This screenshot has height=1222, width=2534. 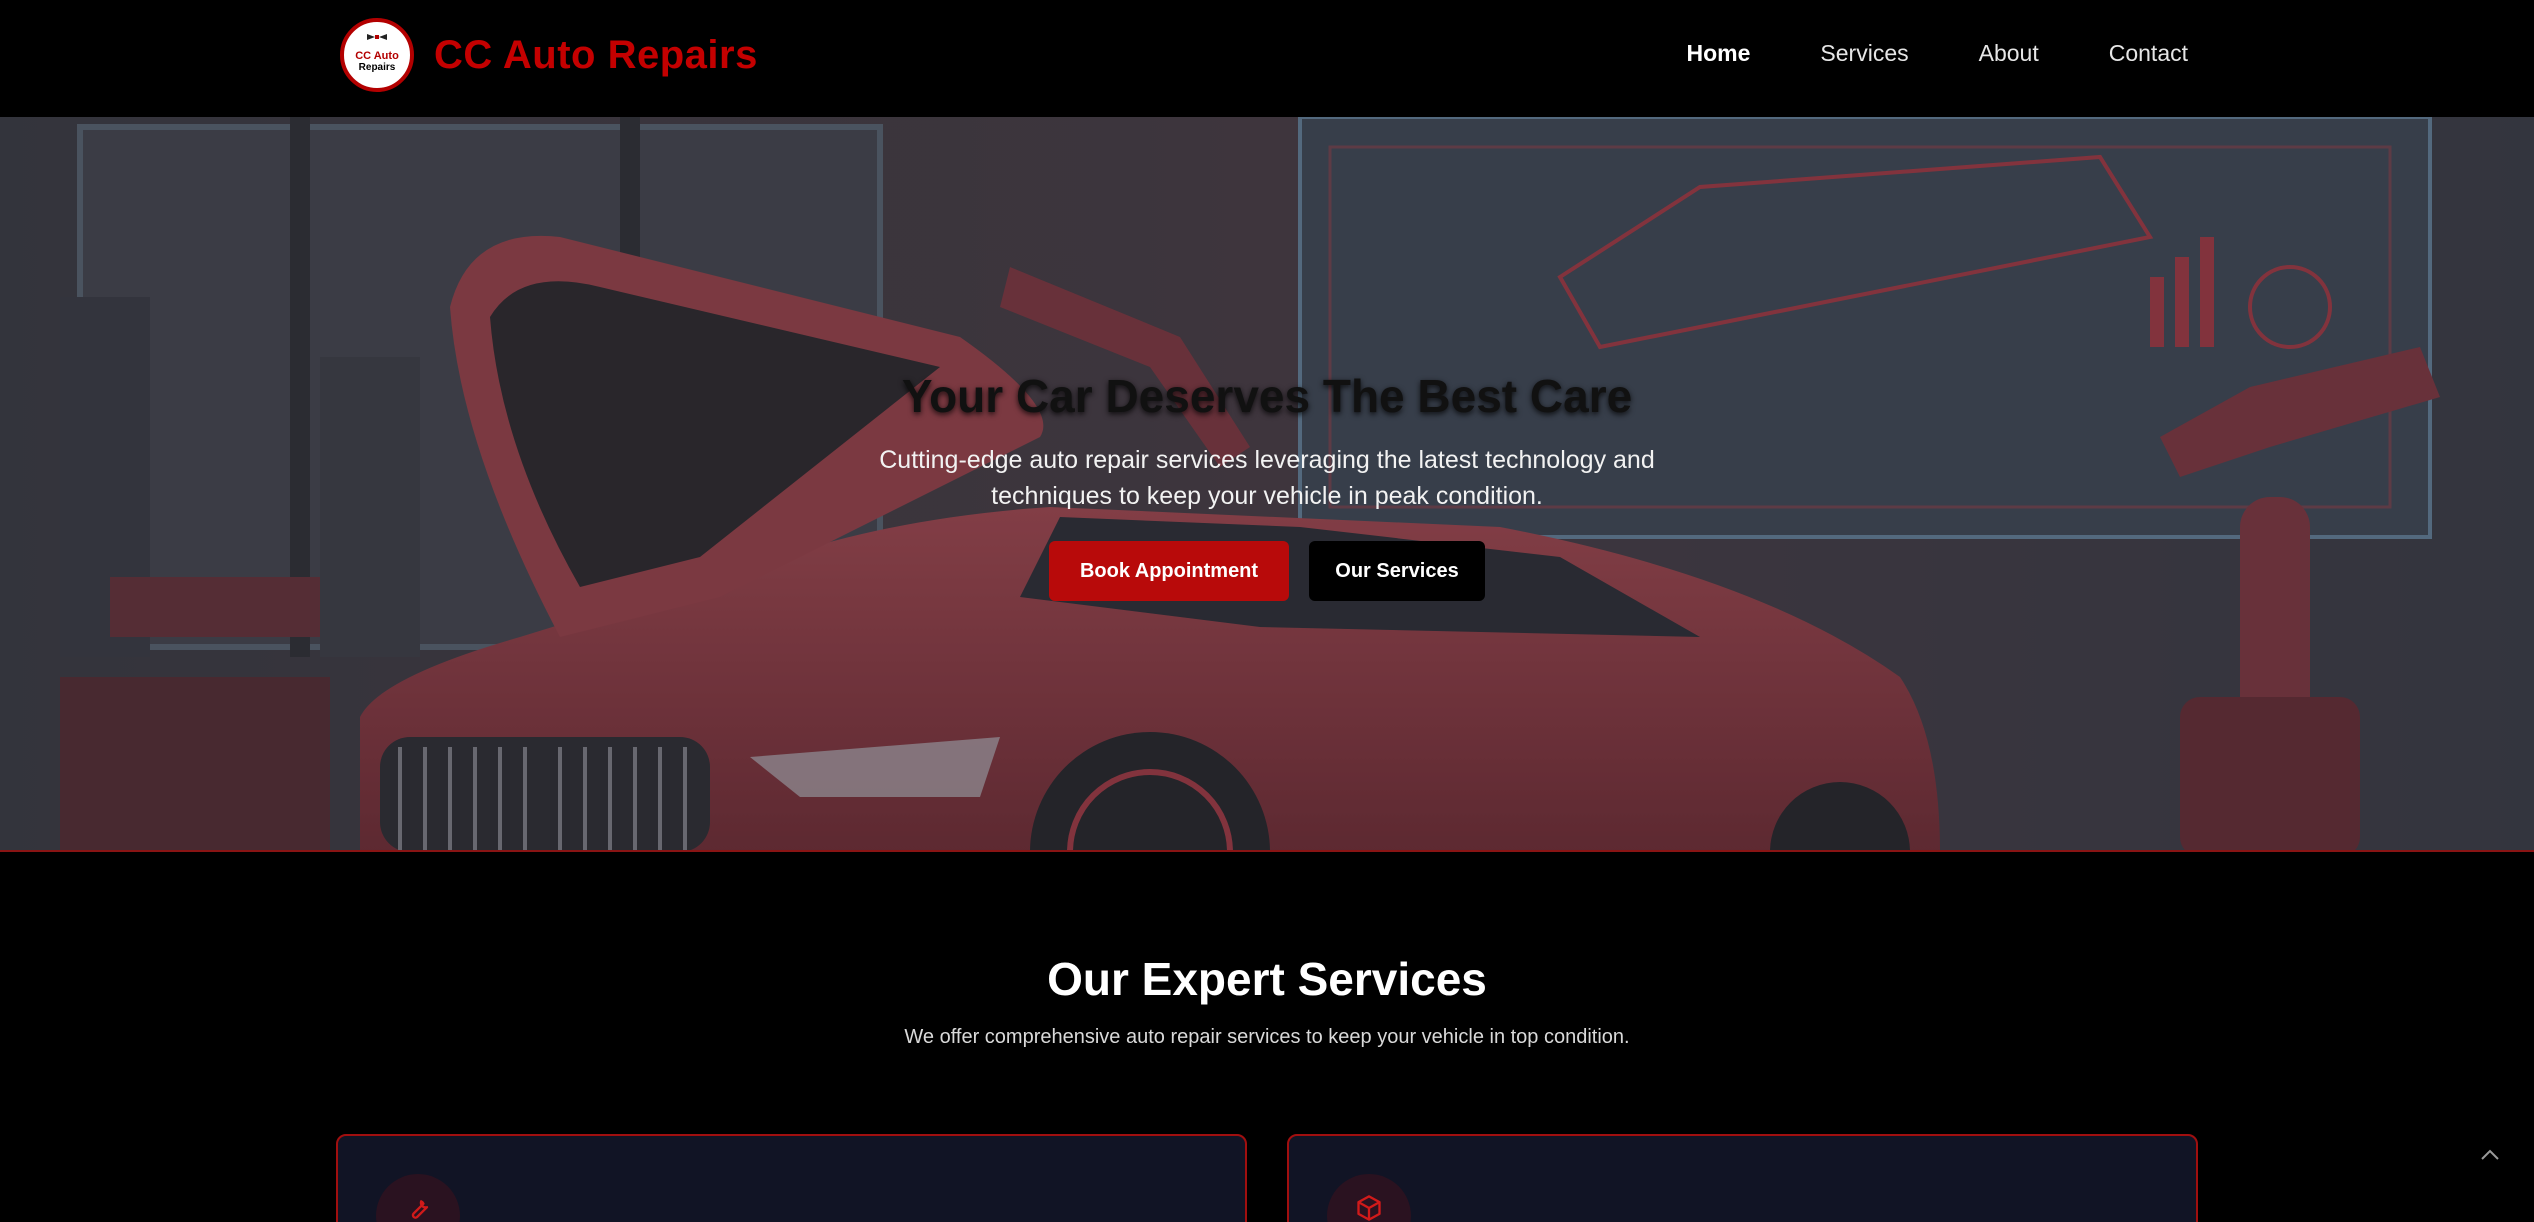 I want to click on wrench-icon, so click(x=420, y=1209).